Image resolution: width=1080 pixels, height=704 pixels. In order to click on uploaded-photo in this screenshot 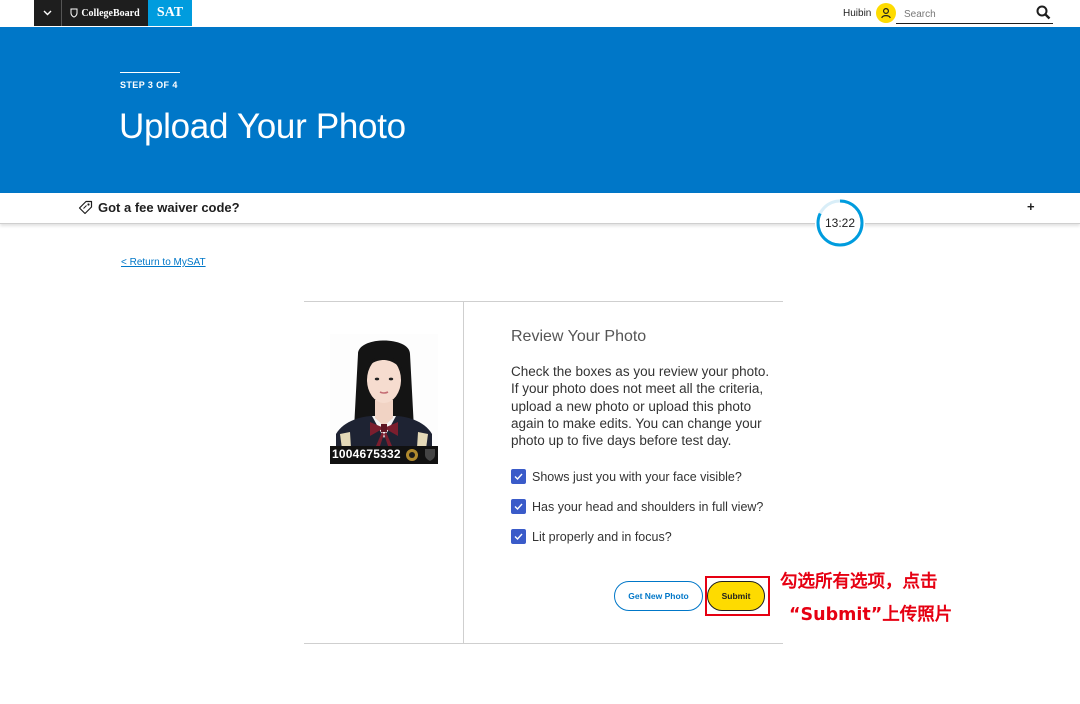, I will do `click(384, 399)`.